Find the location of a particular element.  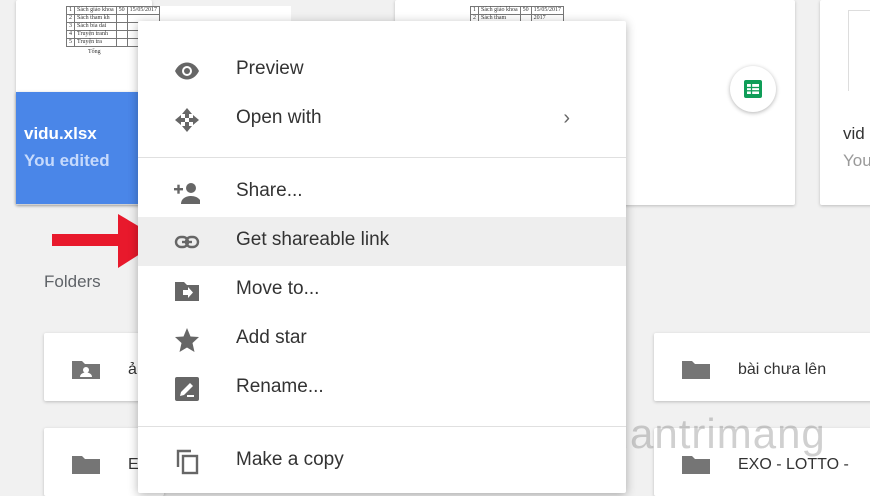

selected-file-card is located at coordinates (84, 148).